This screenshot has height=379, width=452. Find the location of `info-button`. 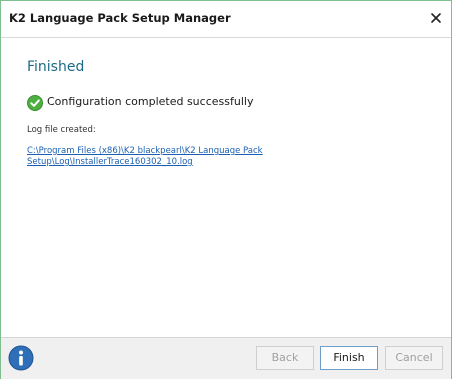

info-button is located at coordinates (21, 358).